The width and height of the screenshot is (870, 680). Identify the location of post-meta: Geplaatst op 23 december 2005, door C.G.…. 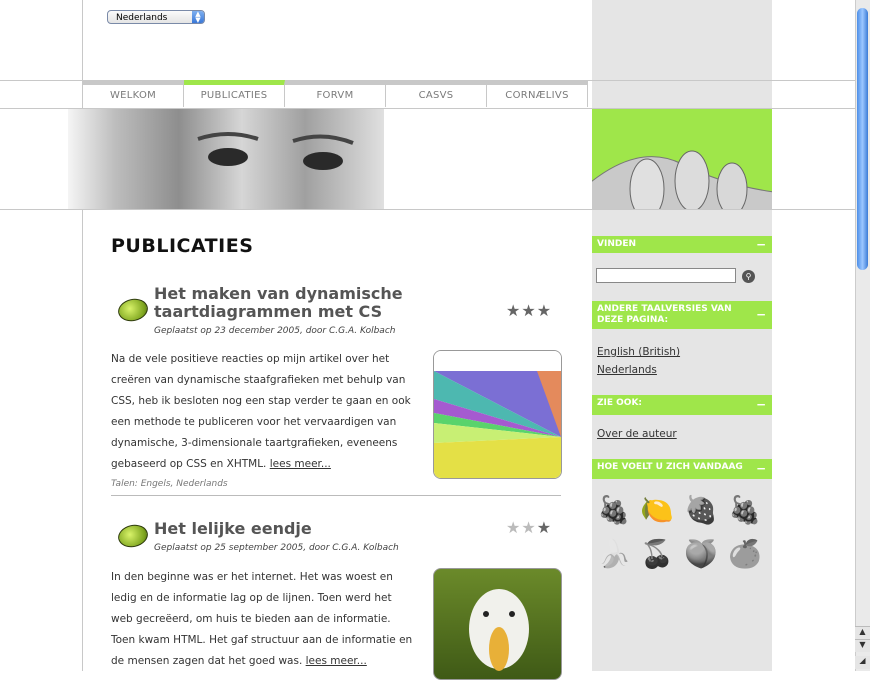
(275, 331).